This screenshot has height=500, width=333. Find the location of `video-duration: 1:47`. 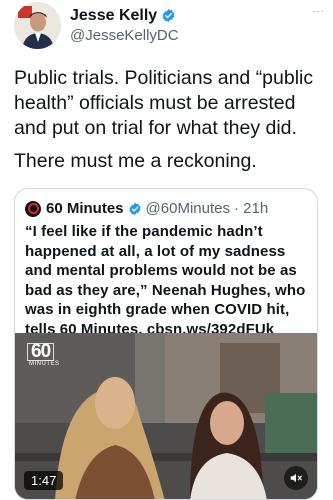

video-duration: 1:47 is located at coordinates (44, 480).